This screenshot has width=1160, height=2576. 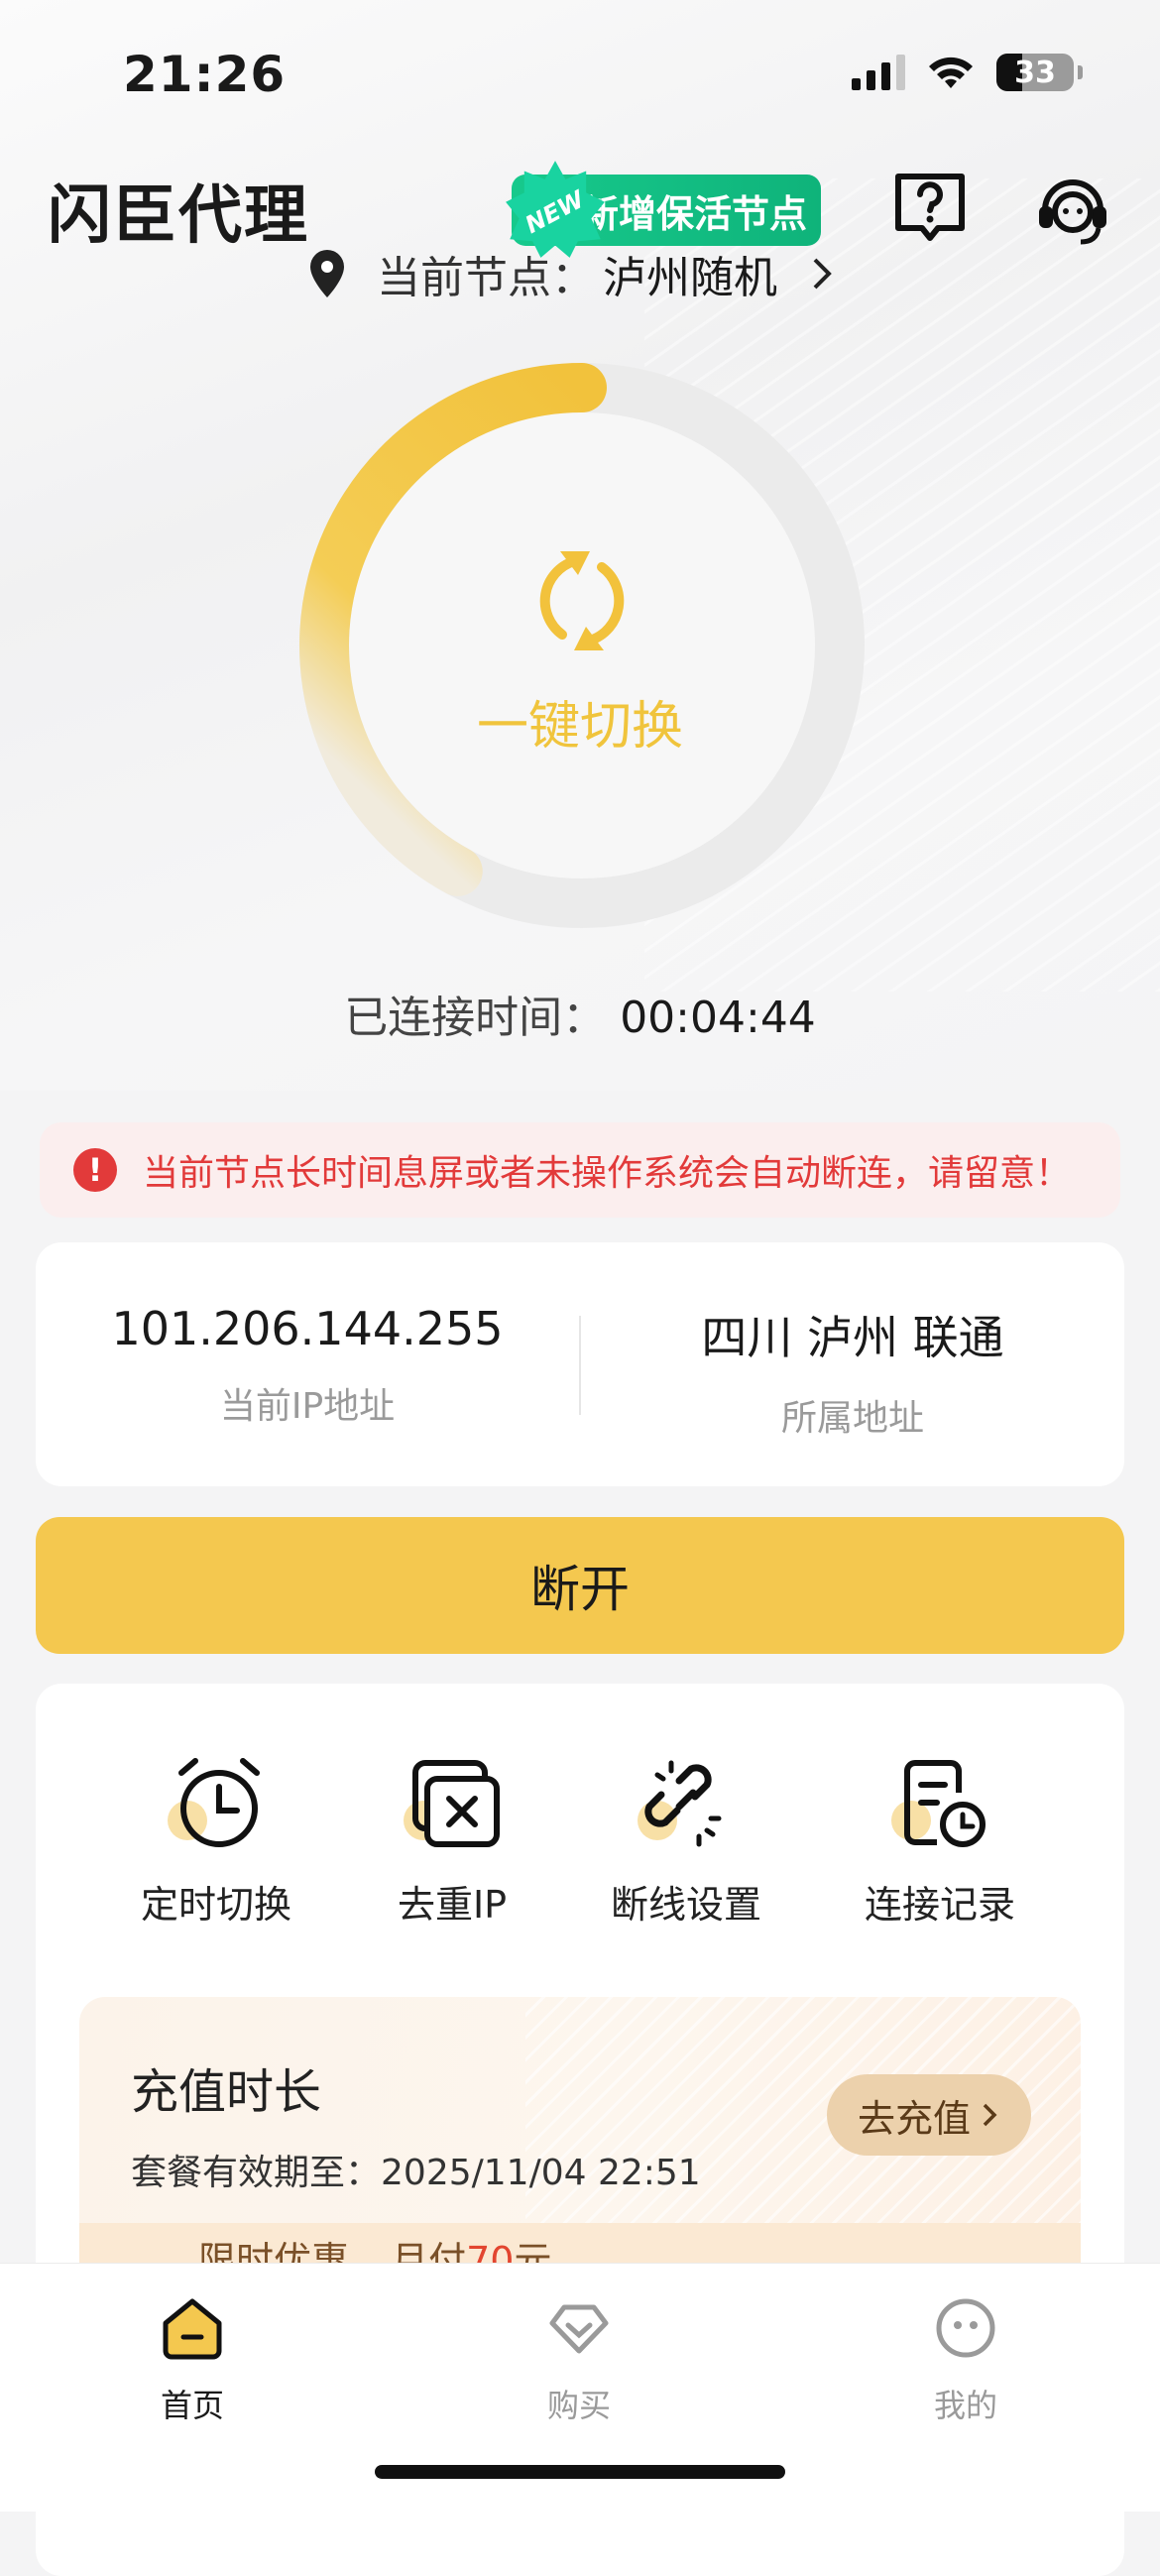 What do you see at coordinates (965, 2328) in the screenshot?
I see `profile-face-icon` at bounding box center [965, 2328].